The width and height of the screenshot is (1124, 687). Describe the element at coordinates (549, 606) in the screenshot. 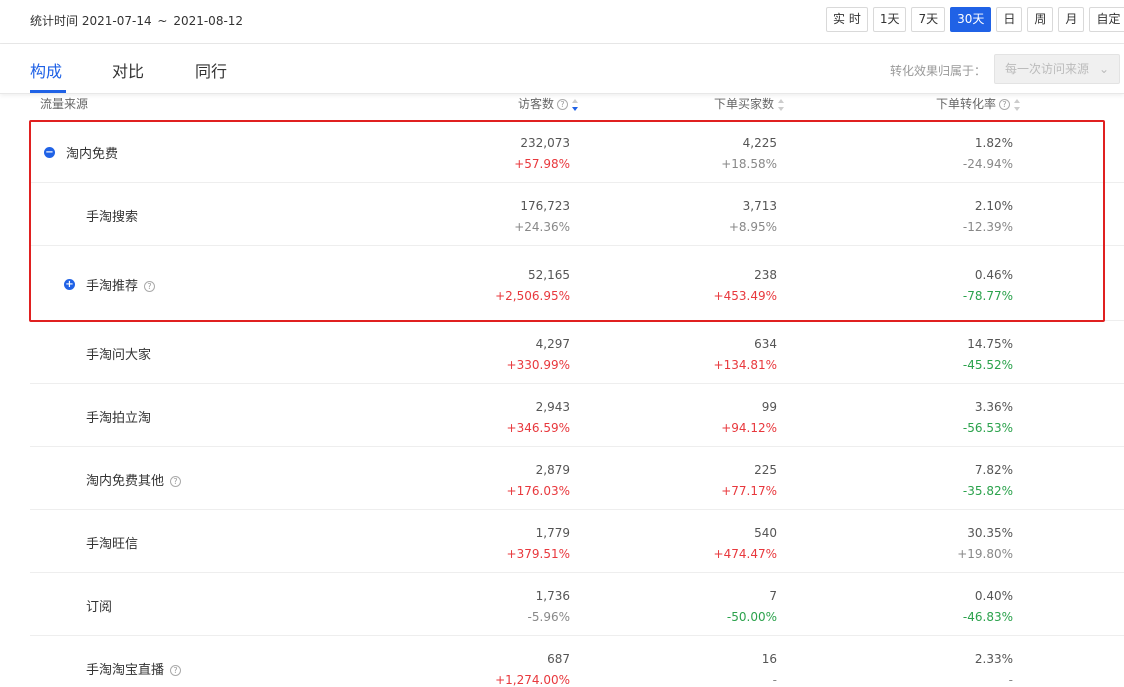

I see `cell-visitors: 1,736 -5.96%` at that location.